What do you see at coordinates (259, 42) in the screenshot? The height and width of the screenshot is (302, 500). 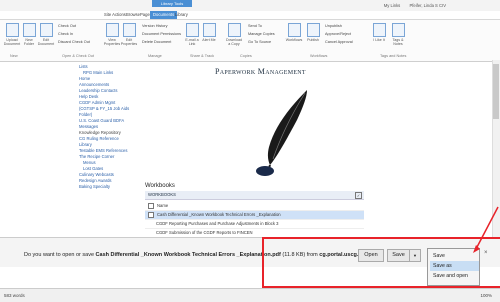 I see `go-to-source-item: Go To Source` at bounding box center [259, 42].